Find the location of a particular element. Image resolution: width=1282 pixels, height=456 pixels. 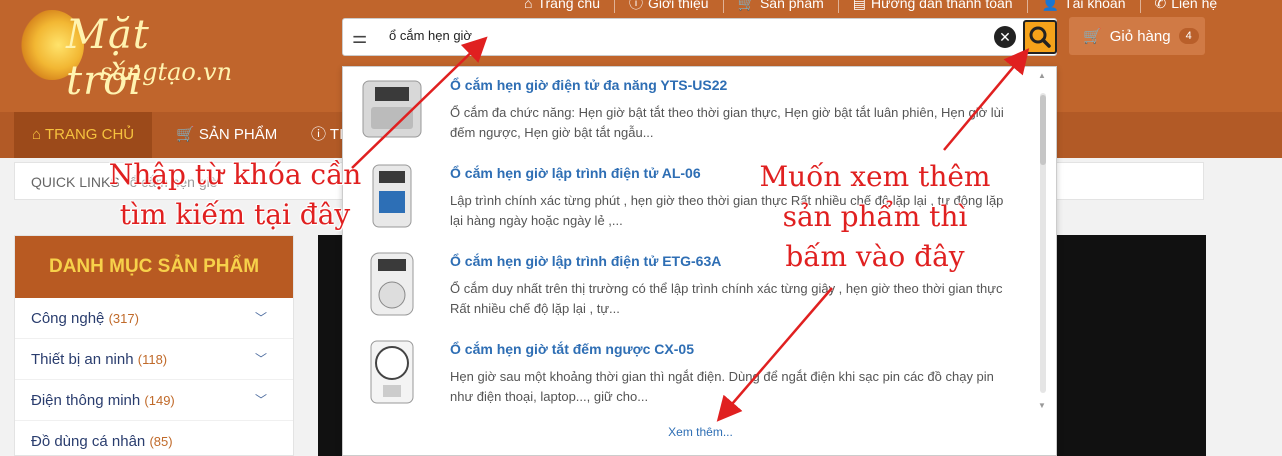

phone-icon: ✆ is located at coordinates (1160, 5).